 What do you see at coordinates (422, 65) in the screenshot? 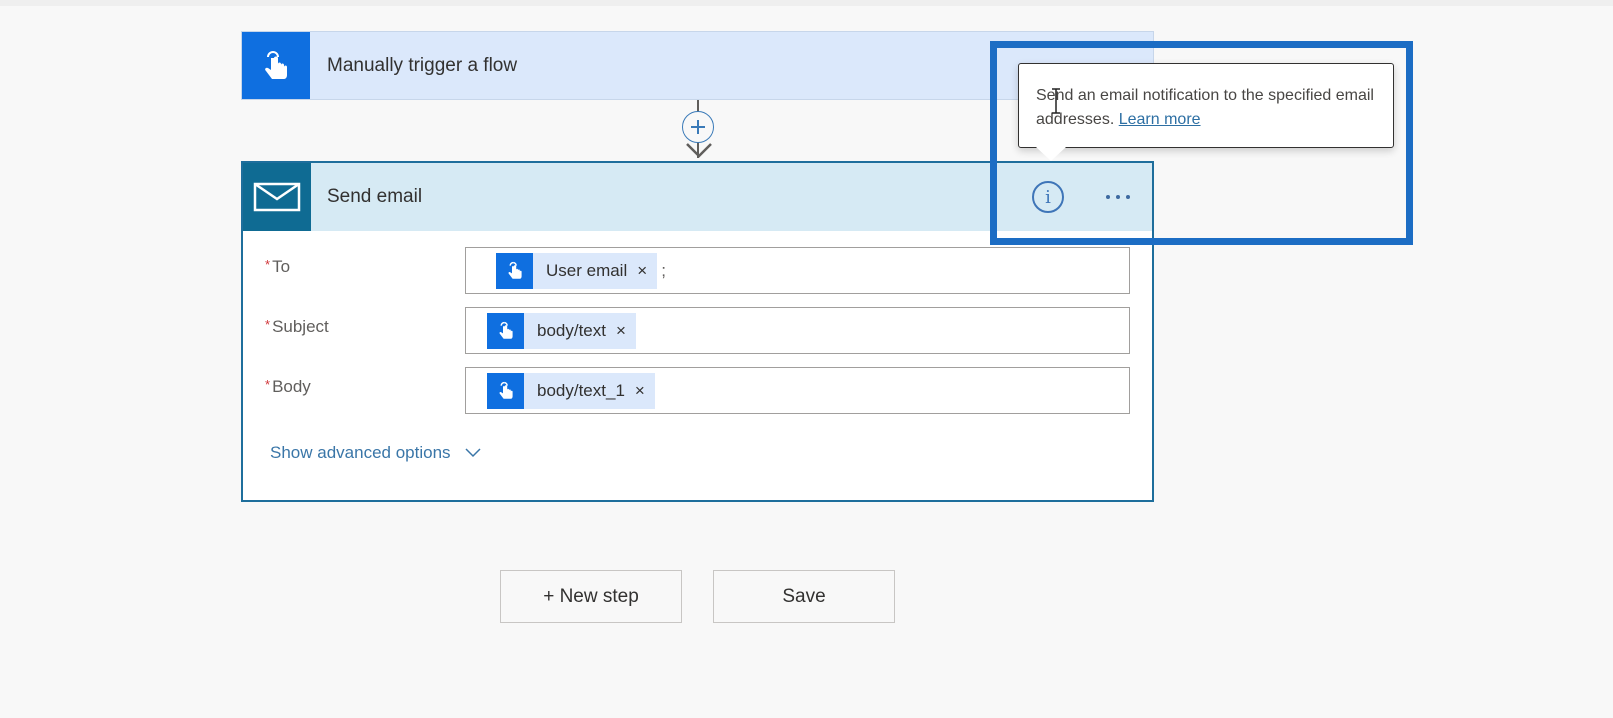
I see `trigger-title: Manually trigger a flow` at bounding box center [422, 65].